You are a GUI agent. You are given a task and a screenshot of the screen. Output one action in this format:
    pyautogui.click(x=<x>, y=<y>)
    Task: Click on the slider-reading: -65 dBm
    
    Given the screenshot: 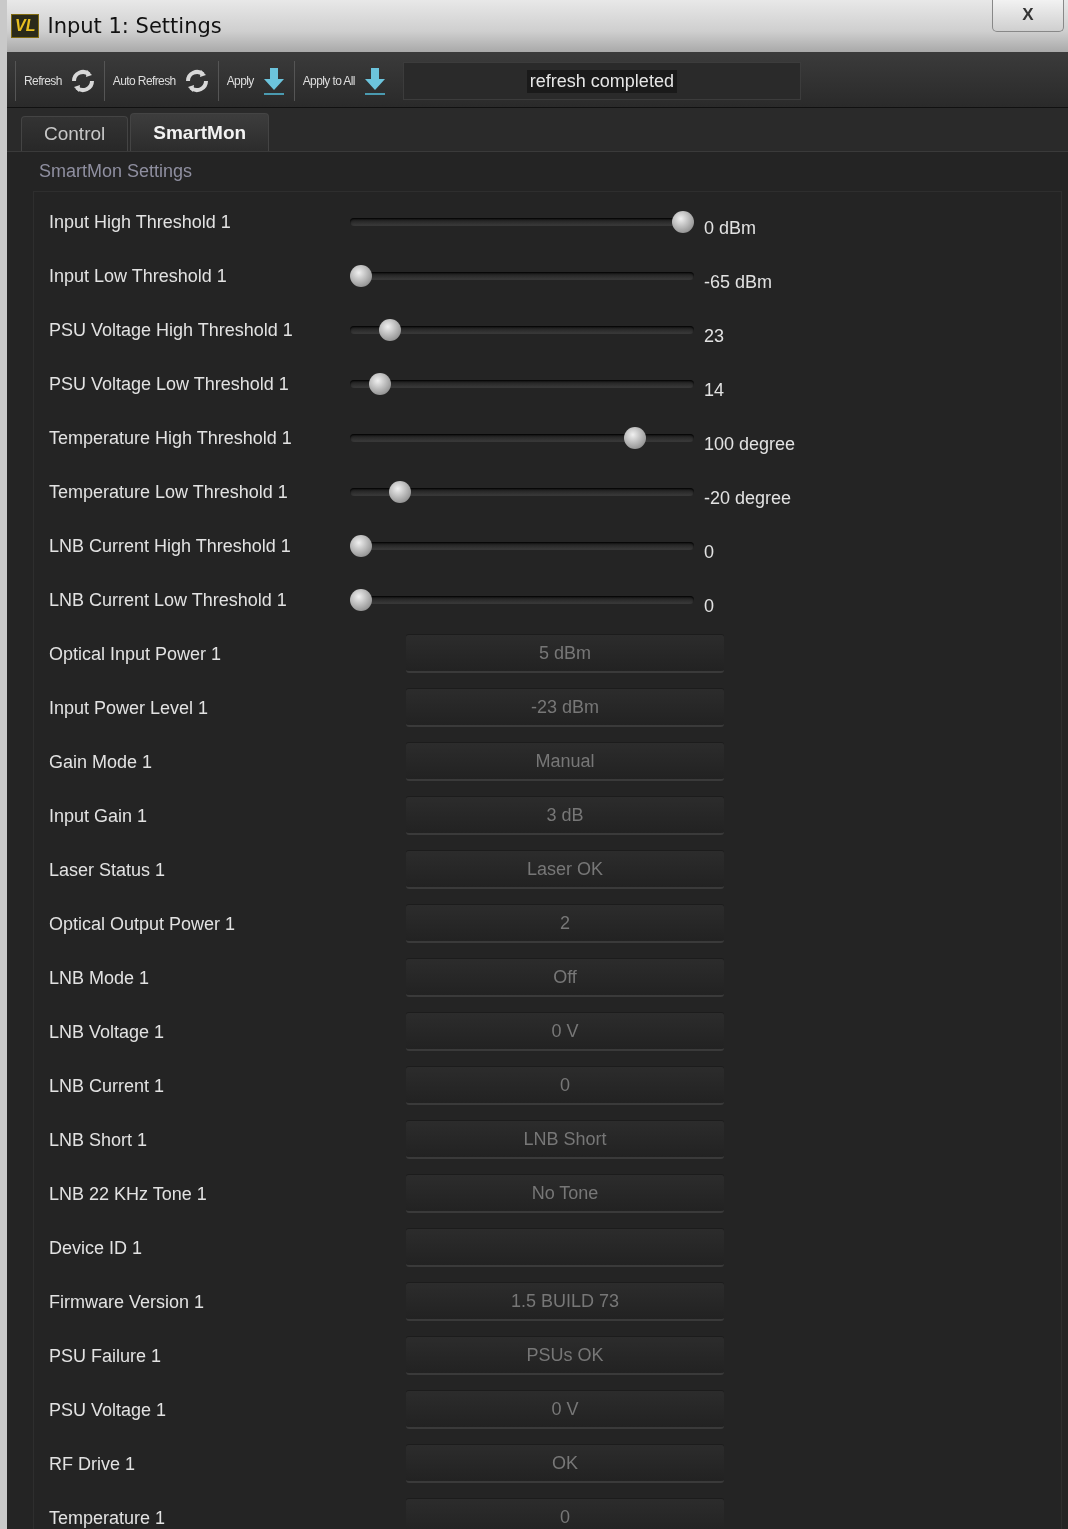 What is the action you would take?
    pyautogui.click(x=738, y=282)
    